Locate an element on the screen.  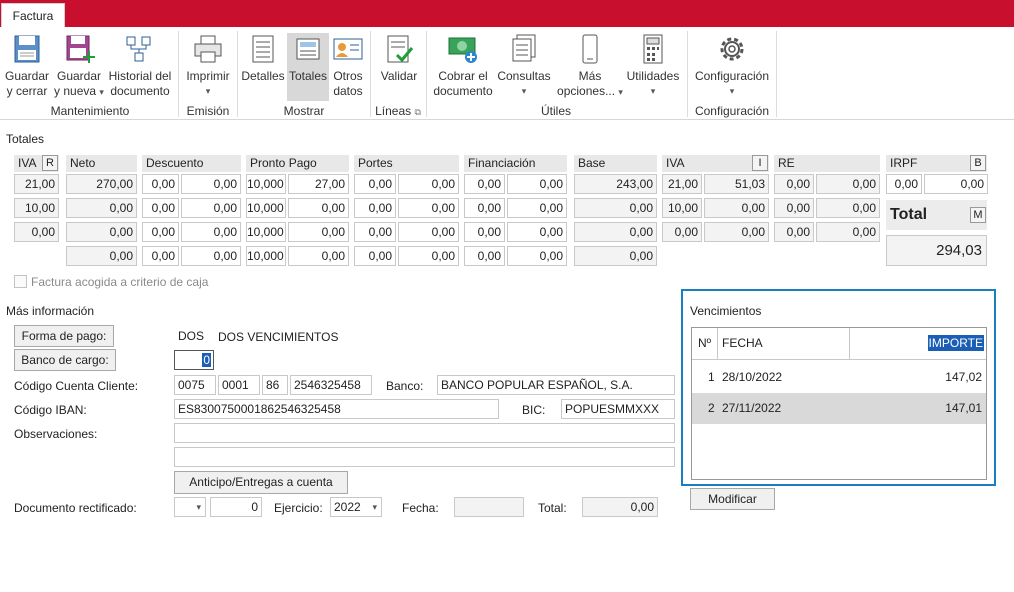
modify-button: Modificar is located at coordinates (732, 499).